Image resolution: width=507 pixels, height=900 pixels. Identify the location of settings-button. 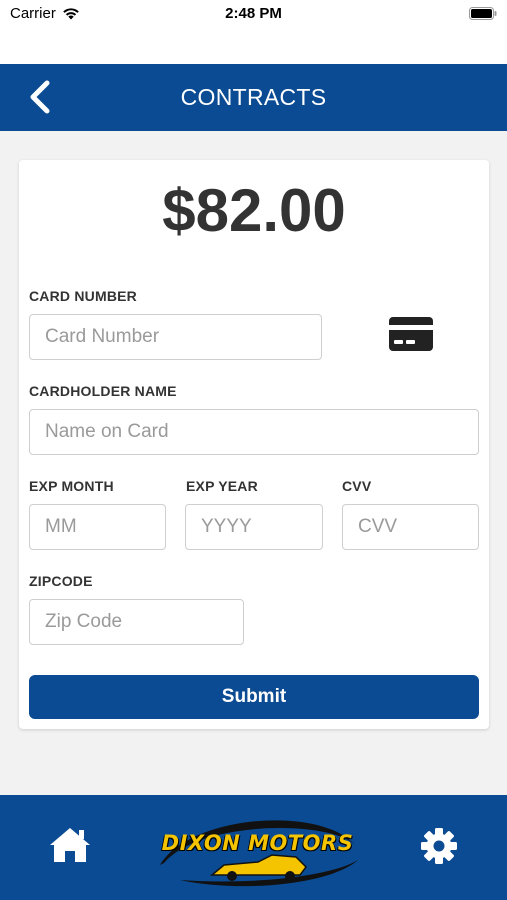
(439, 846).